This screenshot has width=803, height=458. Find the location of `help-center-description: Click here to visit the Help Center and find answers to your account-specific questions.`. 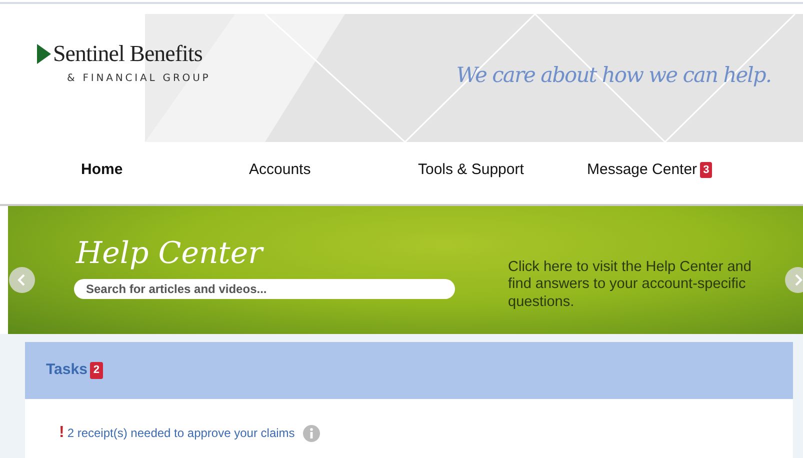

help-center-description: Click here to visit the Help Center and find answers to your account-specific questions. is located at coordinates (639, 285).